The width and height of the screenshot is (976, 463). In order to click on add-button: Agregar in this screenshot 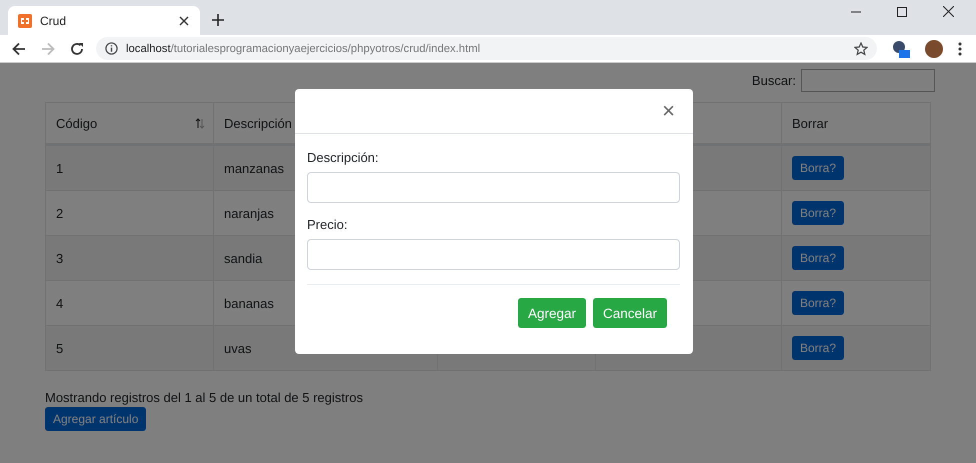, I will do `click(552, 313)`.